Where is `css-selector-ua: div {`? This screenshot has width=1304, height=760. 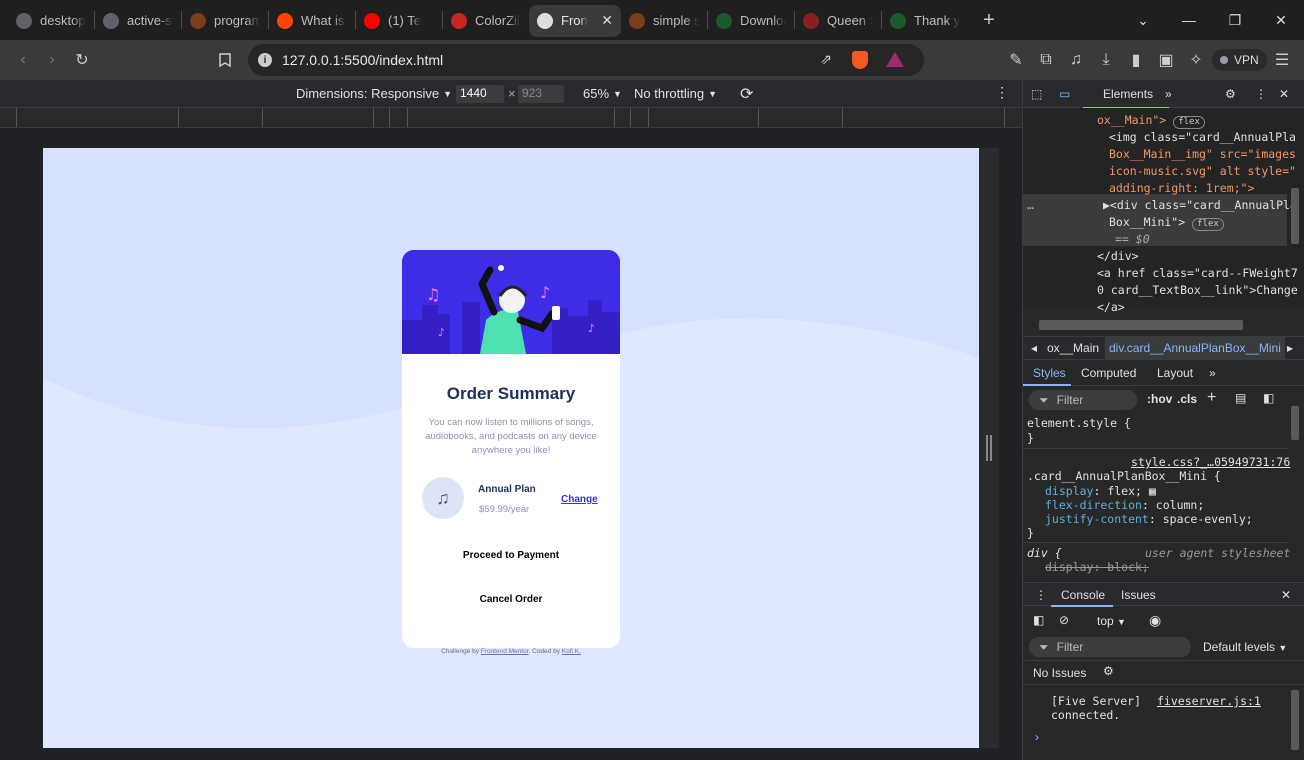
css-selector-ua: div { is located at coordinates (1044, 553).